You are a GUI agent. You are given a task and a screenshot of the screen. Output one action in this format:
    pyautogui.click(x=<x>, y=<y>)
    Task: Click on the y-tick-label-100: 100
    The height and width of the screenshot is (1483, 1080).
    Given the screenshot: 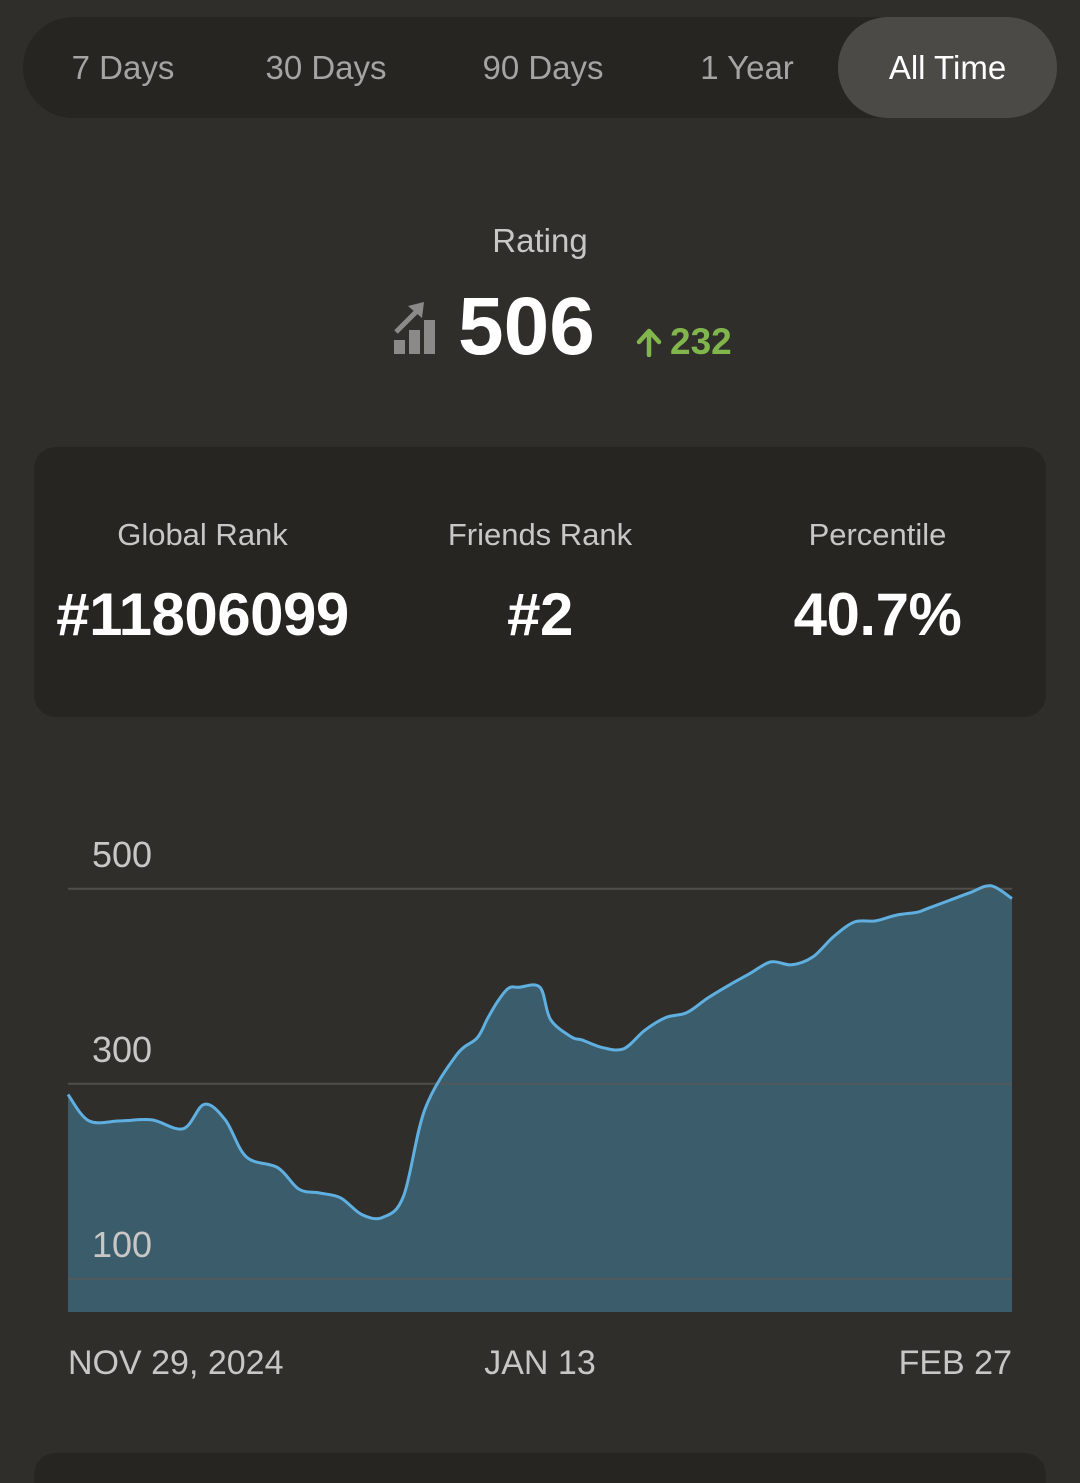 What is the action you would take?
    pyautogui.click(x=122, y=1244)
    